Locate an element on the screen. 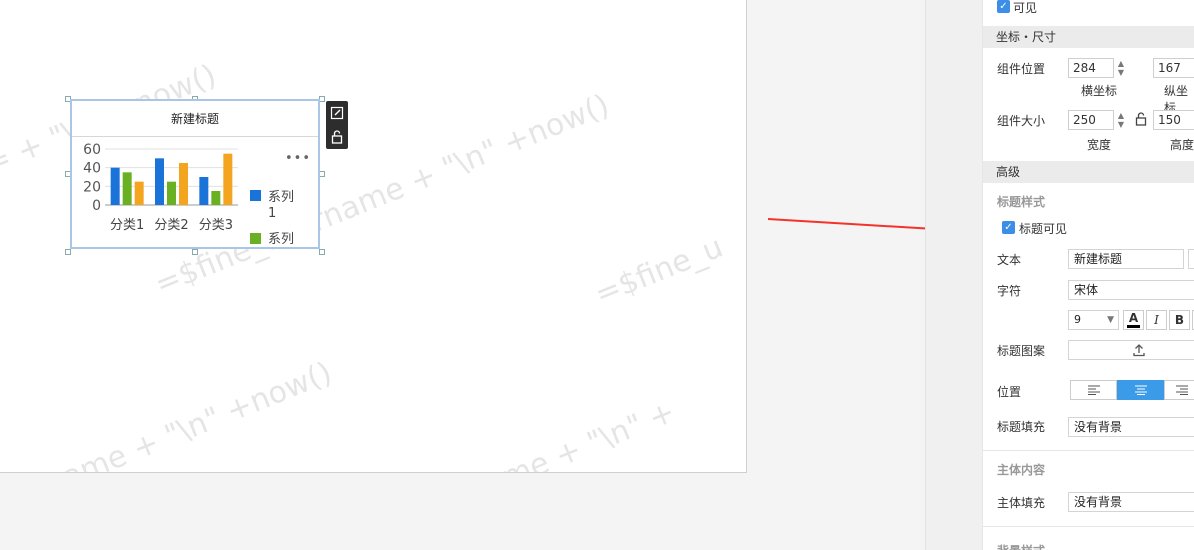 This screenshot has width=1194, height=550. section-advanced: 高级 is located at coordinates (1088, 172).